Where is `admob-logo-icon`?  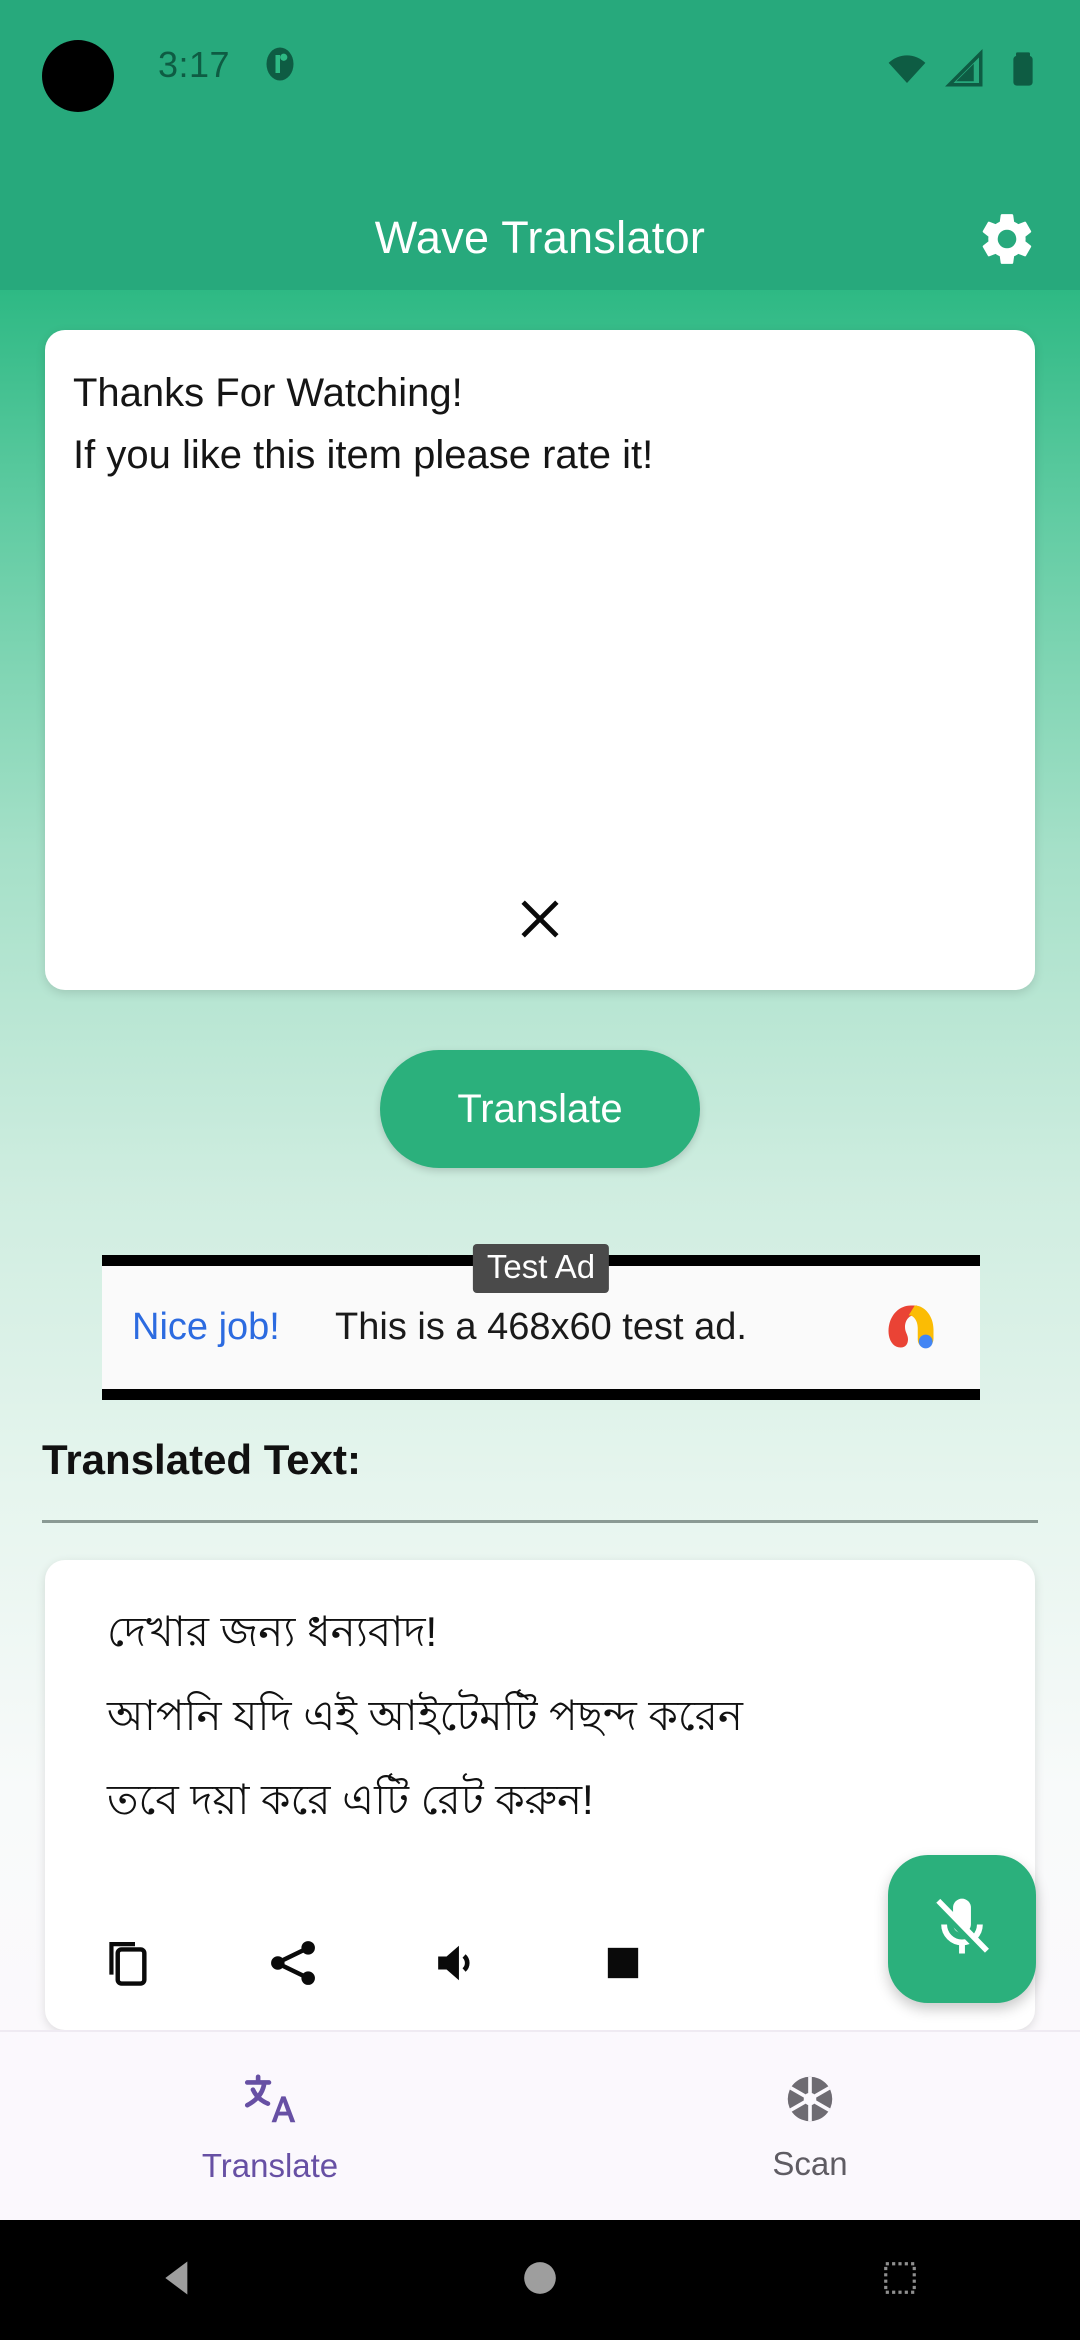
admob-logo-icon is located at coordinates (914, 1328).